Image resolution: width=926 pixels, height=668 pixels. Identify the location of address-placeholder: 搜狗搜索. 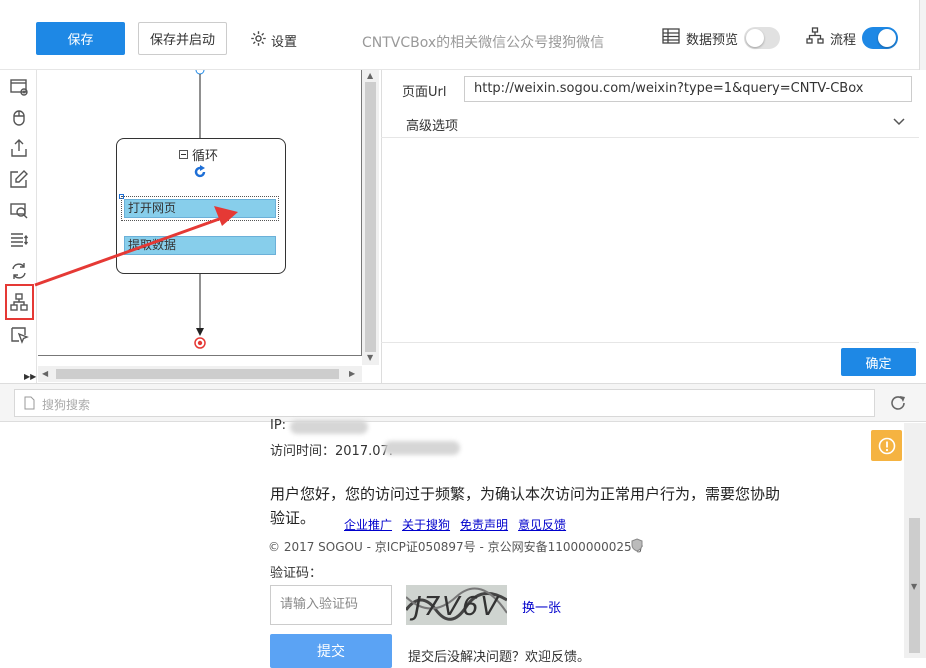
(66, 405).